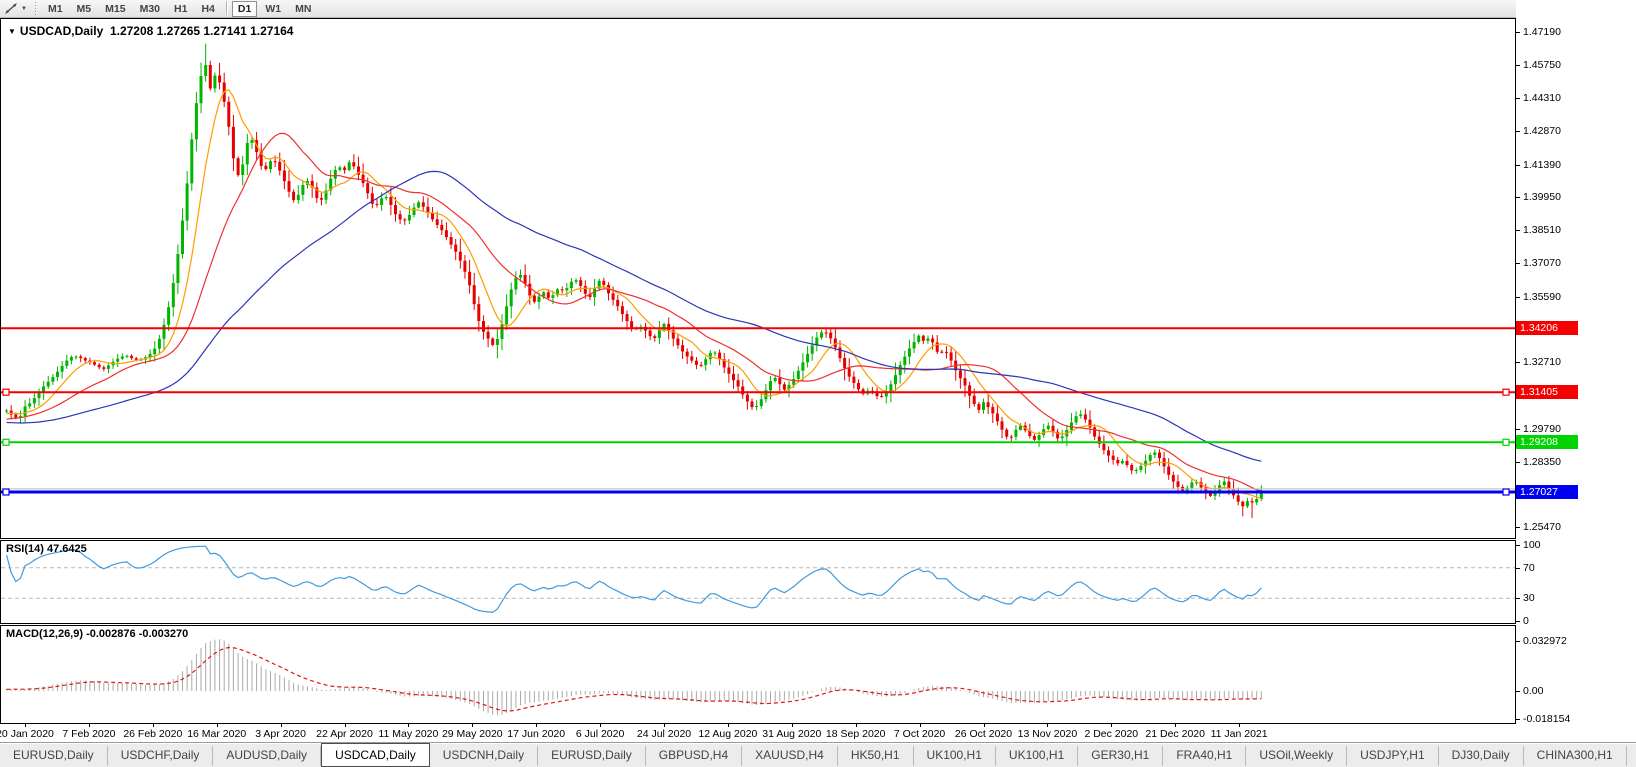 The height and width of the screenshot is (767, 1636). Describe the element at coordinates (1542, 428) in the screenshot. I see `price-tick-label: 1.29790` at that location.